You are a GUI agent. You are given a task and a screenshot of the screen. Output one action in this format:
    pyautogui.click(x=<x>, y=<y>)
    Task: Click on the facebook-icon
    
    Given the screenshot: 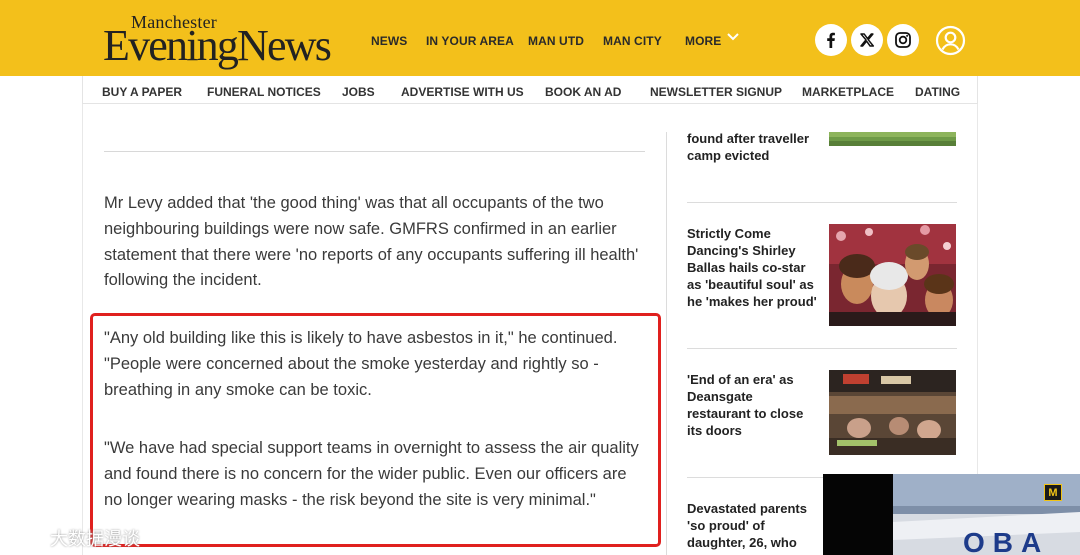 What is the action you would take?
    pyautogui.click(x=831, y=40)
    